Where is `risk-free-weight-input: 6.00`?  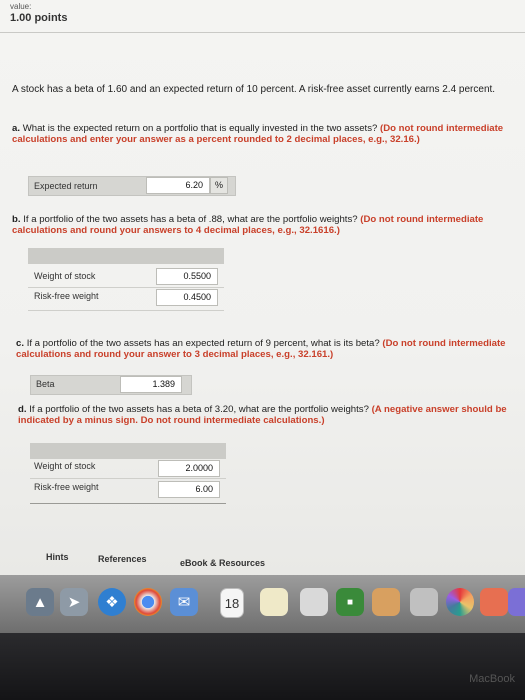
risk-free-weight-input: 6.00 is located at coordinates (189, 489).